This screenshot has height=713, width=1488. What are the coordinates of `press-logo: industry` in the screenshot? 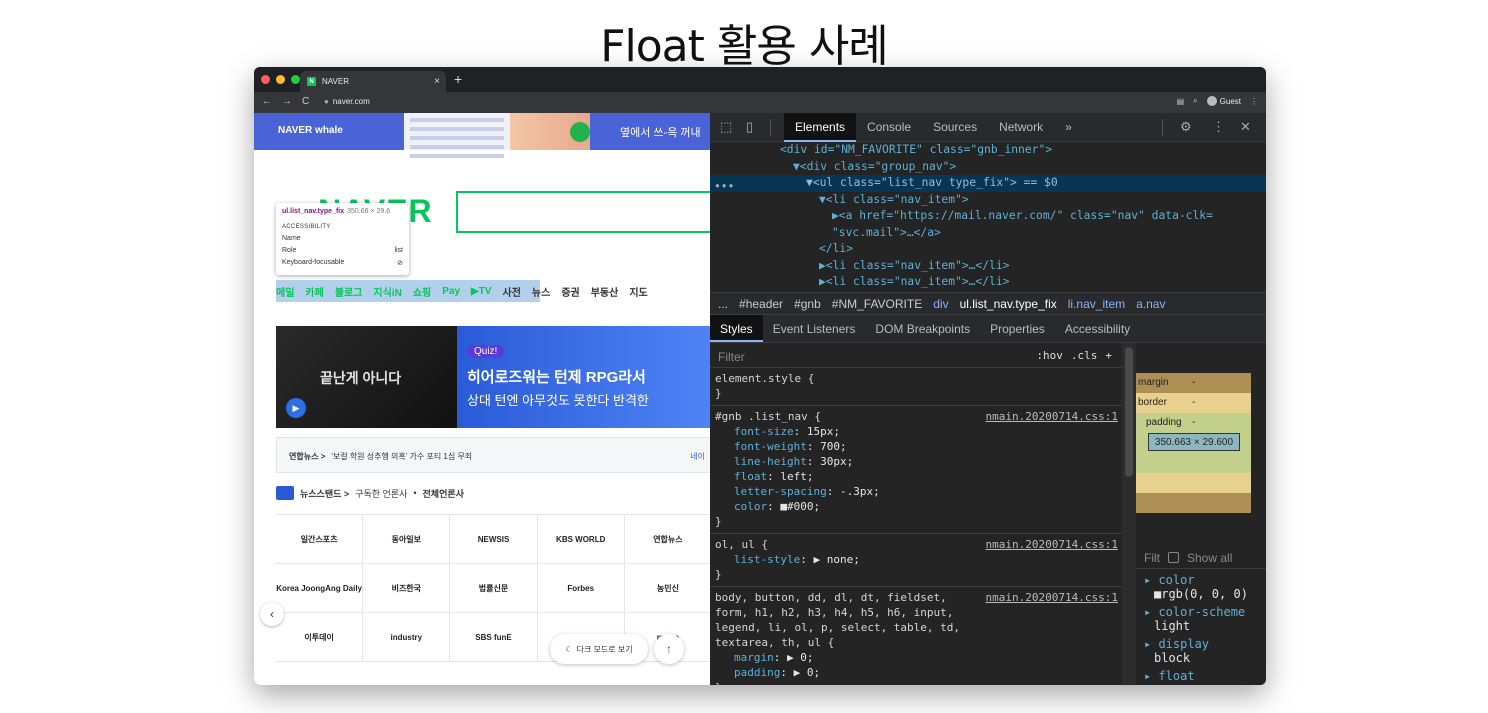 It's located at (407, 637).